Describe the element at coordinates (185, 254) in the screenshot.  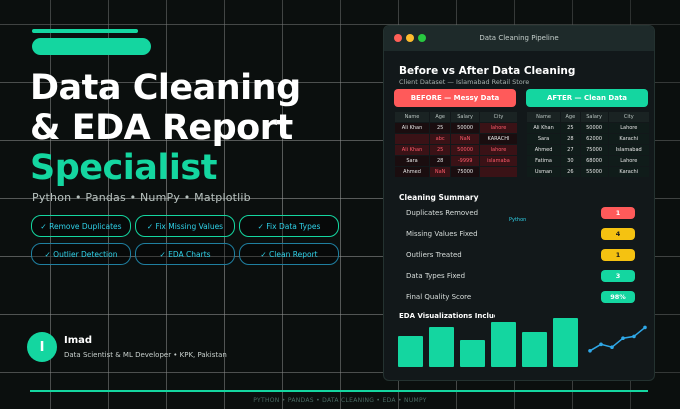
I see `service-pill-eda-charts: ✓ EDA Charts` at that location.